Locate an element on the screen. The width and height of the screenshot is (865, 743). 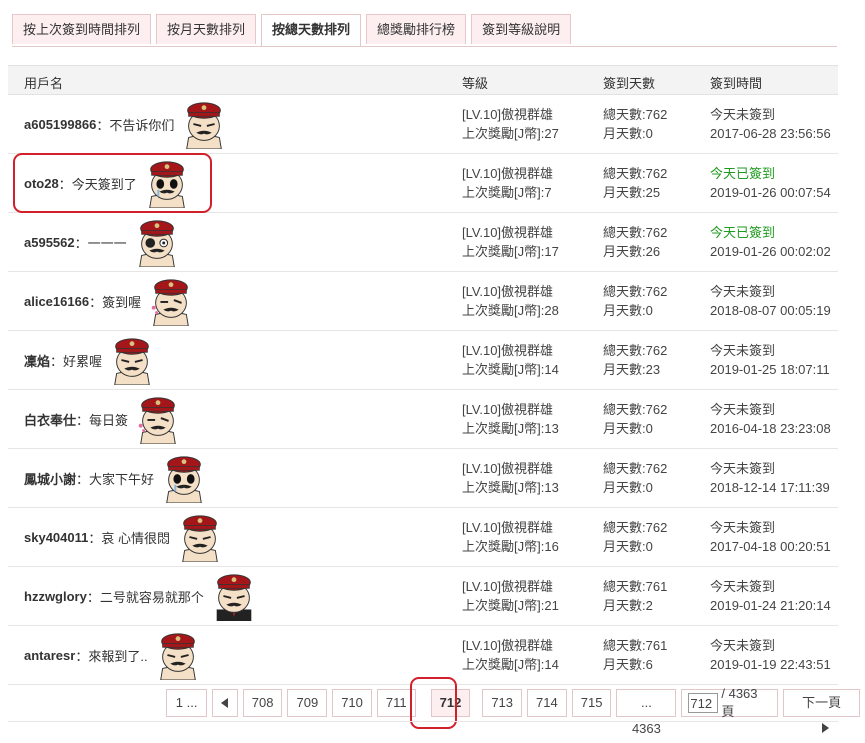
tab-by-last-checkin: 按上次簽到時間排列 is located at coordinates (82, 29).